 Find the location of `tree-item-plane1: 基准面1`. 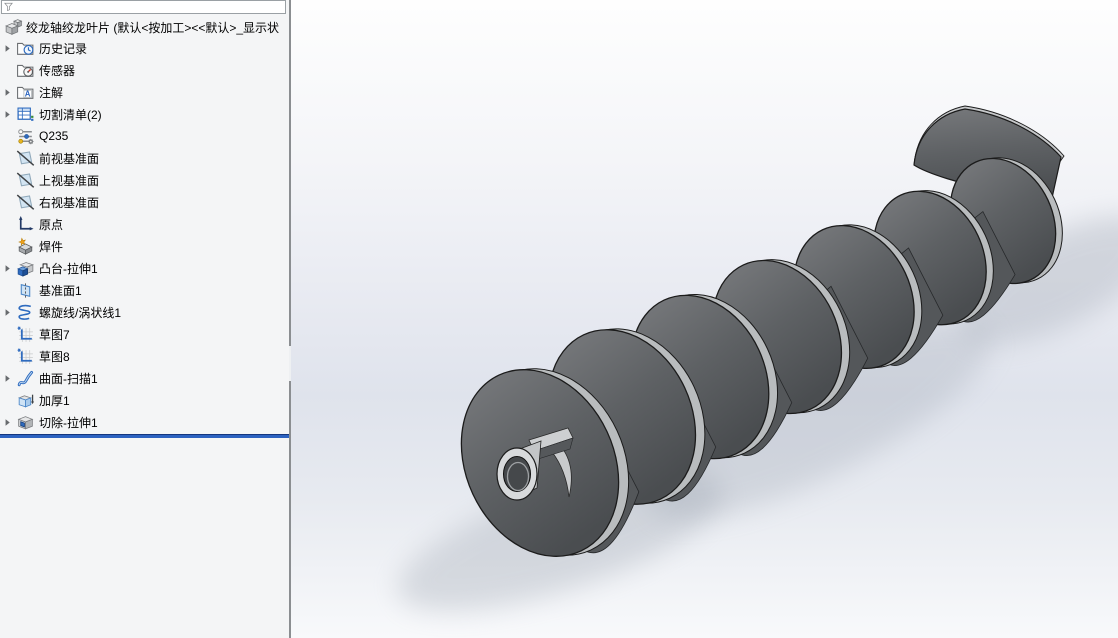

tree-item-plane1: 基准面1 is located at coordinates (144, 290).